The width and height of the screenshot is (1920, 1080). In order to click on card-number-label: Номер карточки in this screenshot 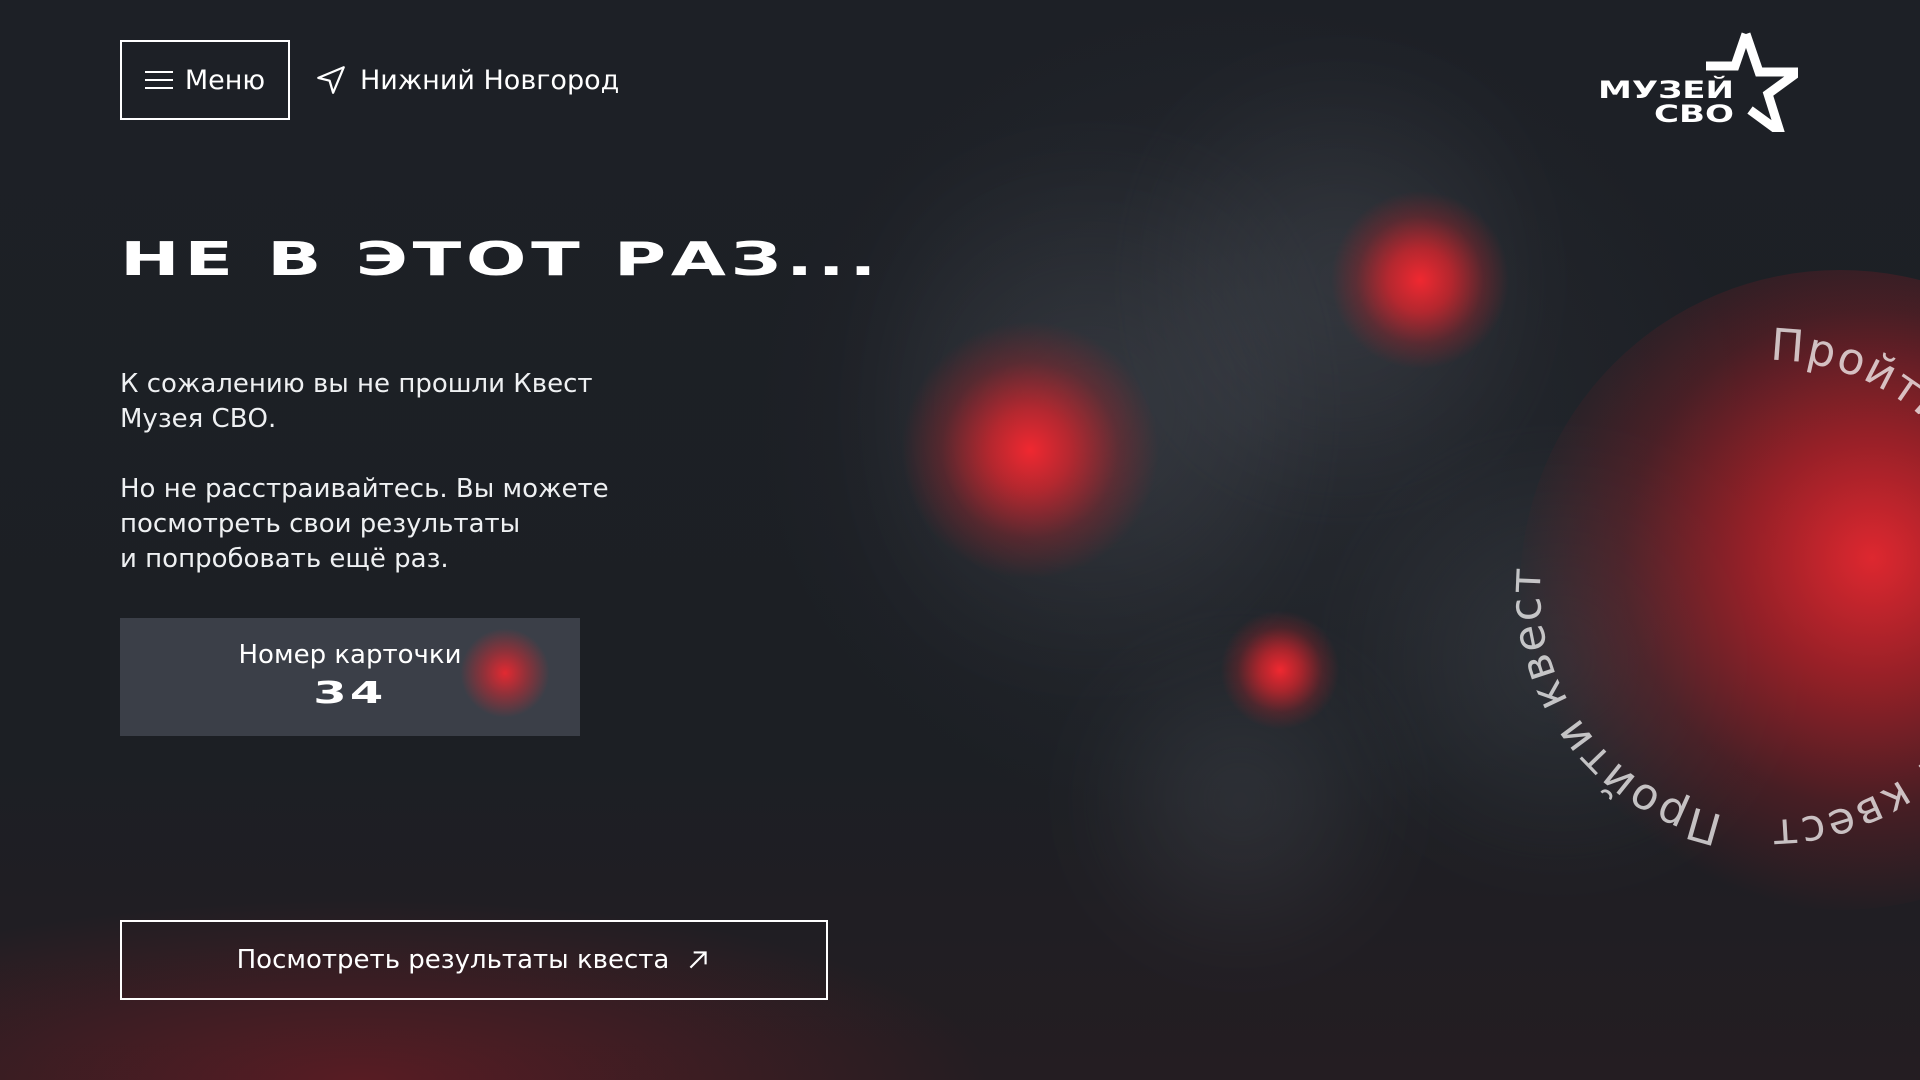, I will do `click(350, 655)`.